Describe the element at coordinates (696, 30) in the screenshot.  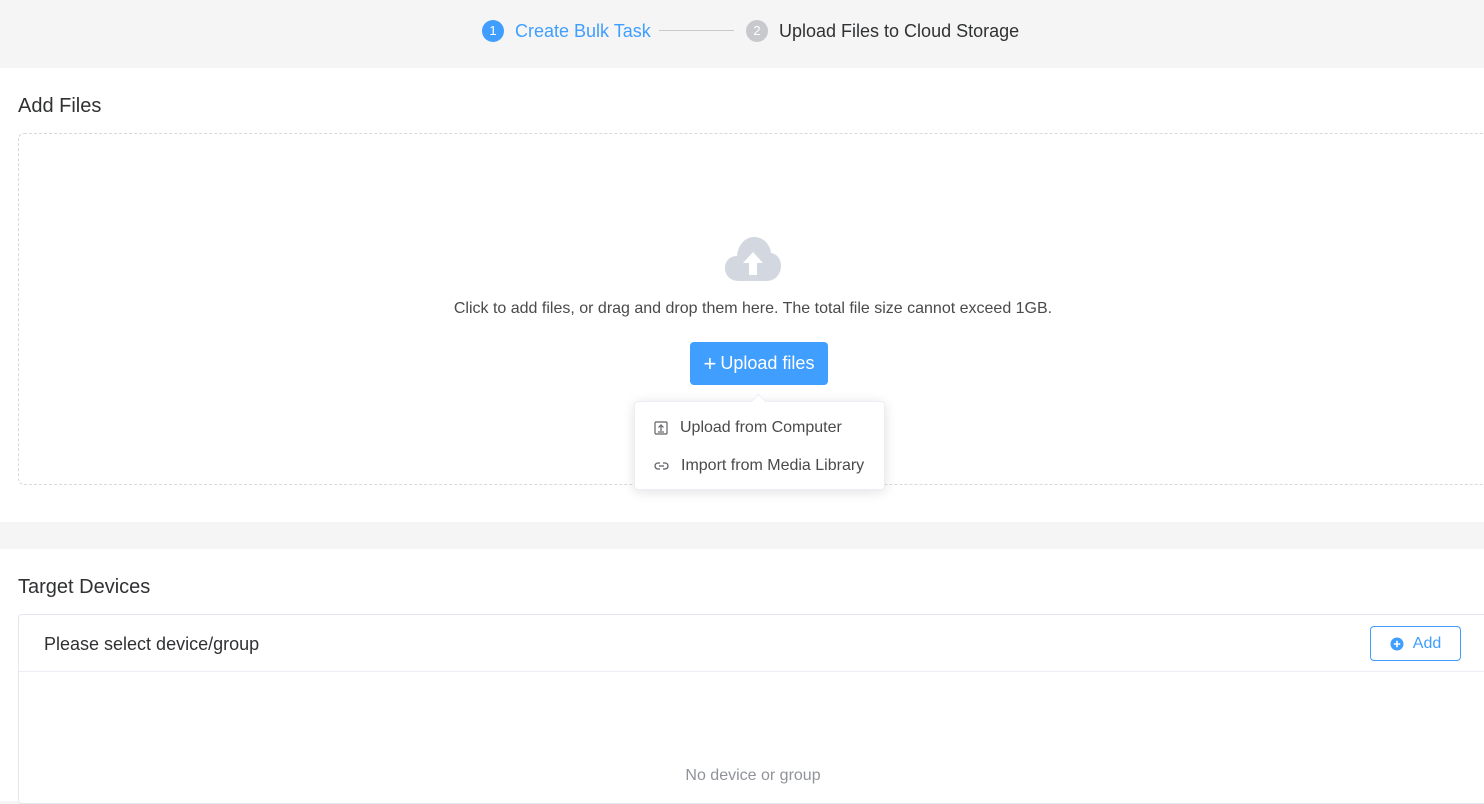
I see `step-connector` at that location.